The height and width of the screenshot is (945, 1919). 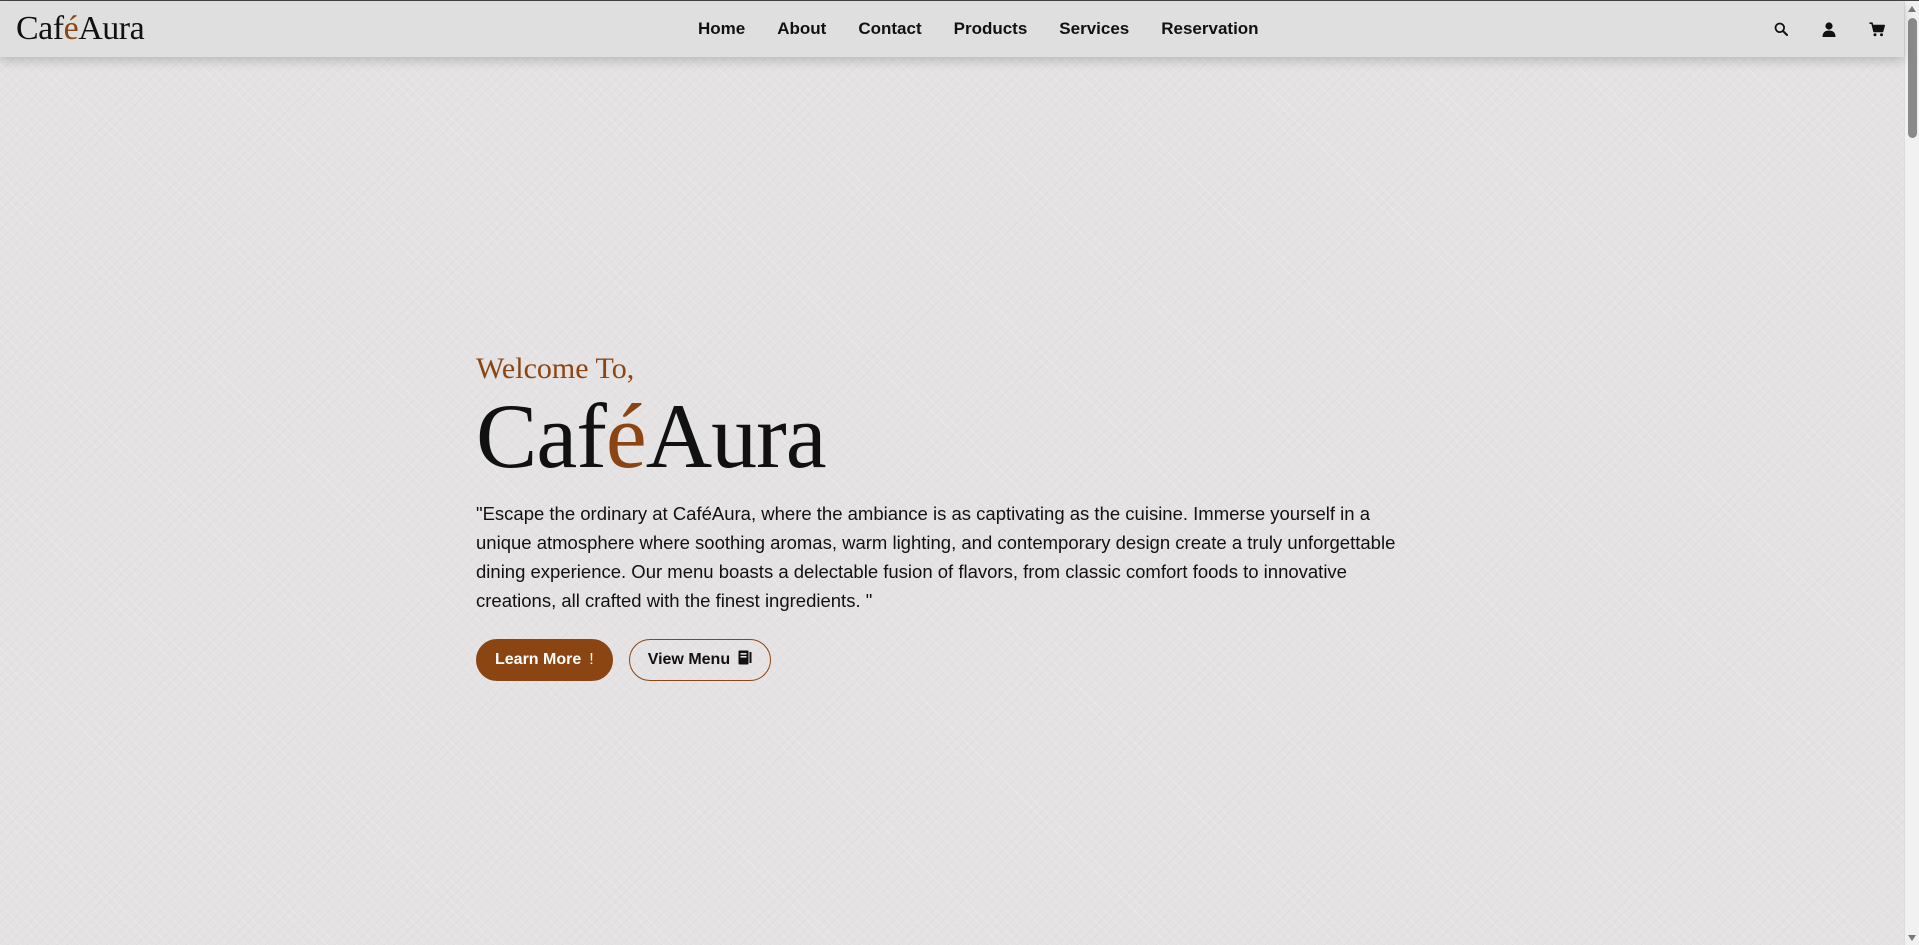 What do you see at coordinates (721, 29) in the screenshot?
I see `nav-home: Home` at bounding box center [721, 29].